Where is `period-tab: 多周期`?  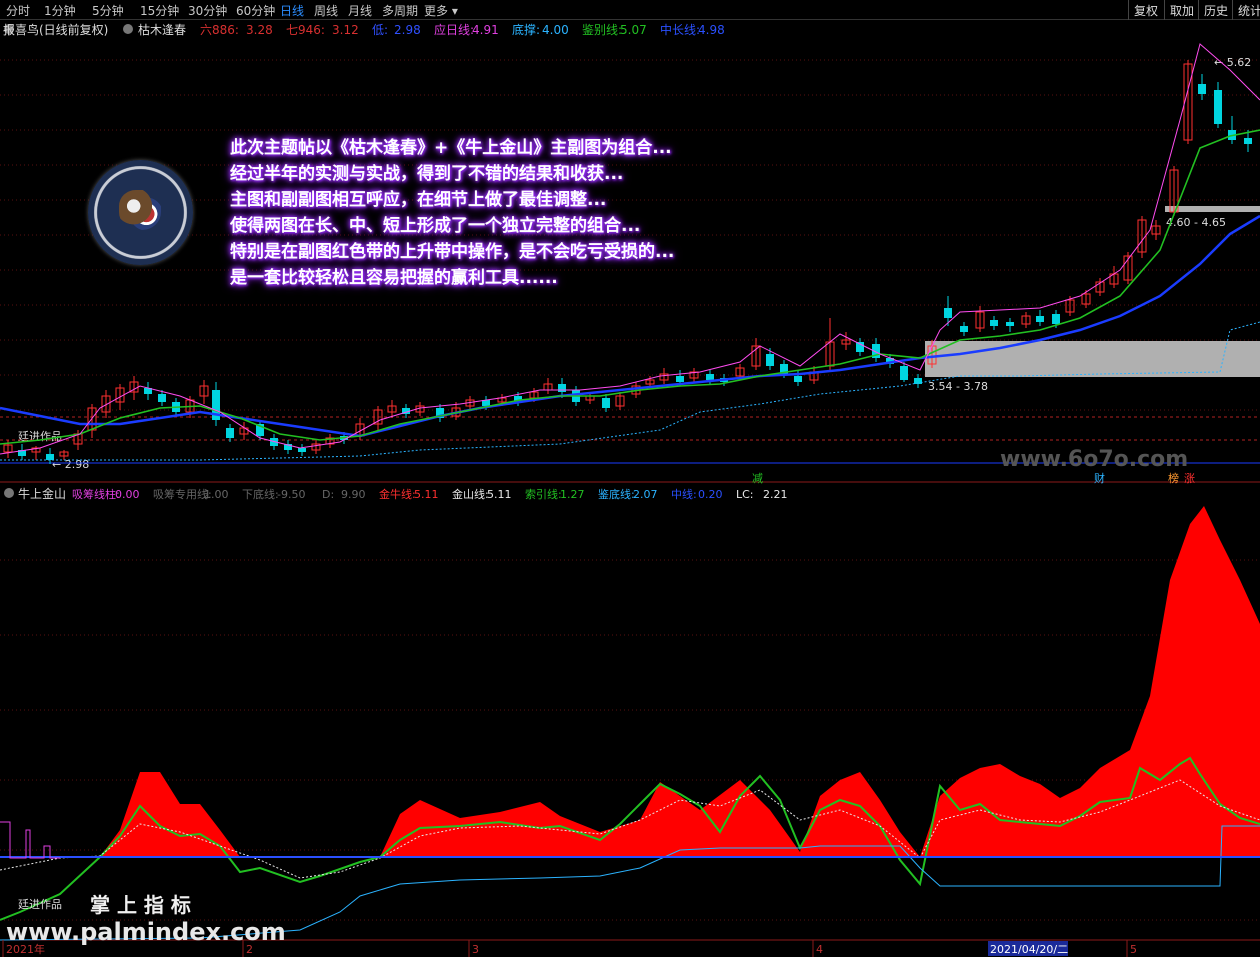 period-tab: 多周期 is located at coordinates (400, 10).